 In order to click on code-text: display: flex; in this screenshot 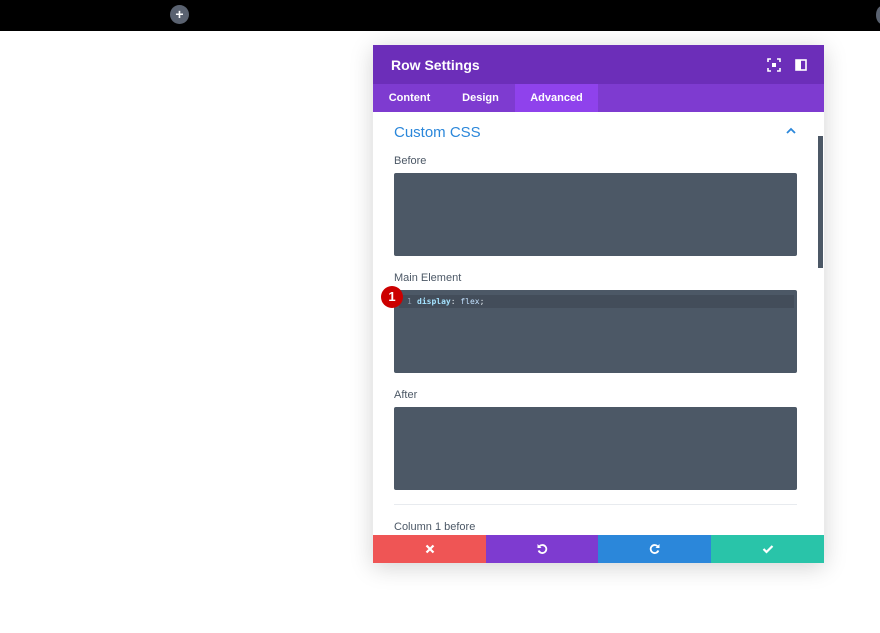, I will do `click(451, 301)`.